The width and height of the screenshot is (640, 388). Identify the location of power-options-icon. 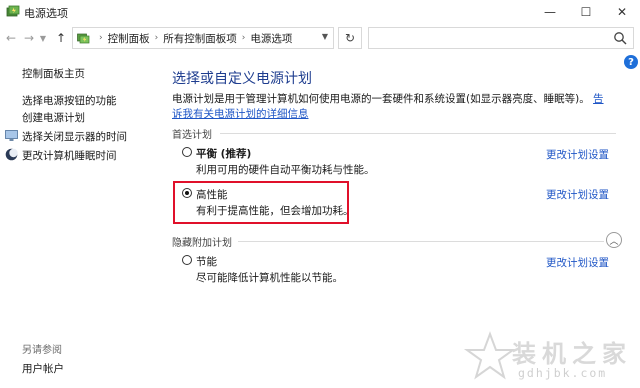
(13, 11).